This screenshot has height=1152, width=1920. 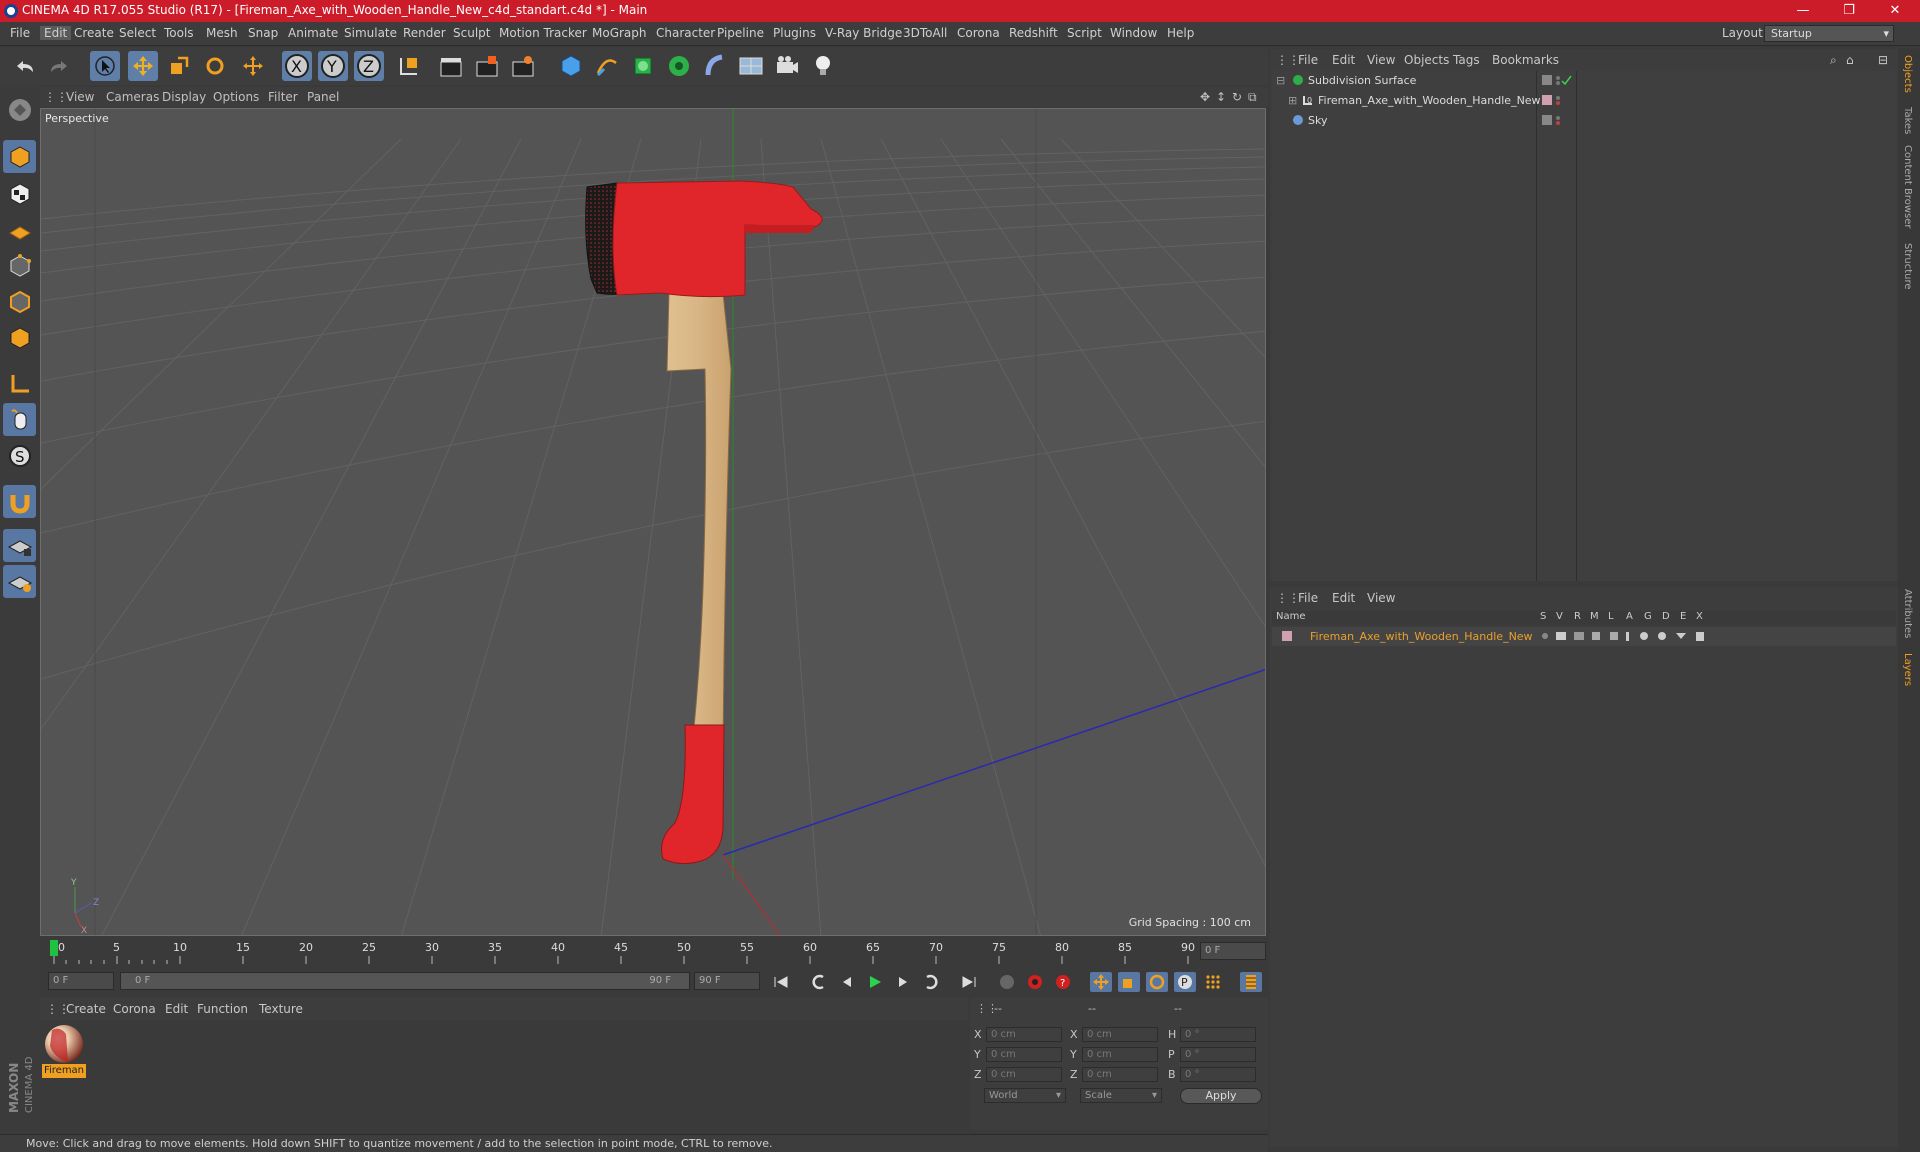 What do you see at coordinates (1466, 60) in the screenshot?
I see `object-menu-tags: Tags` at bounding box center [1466, 60].